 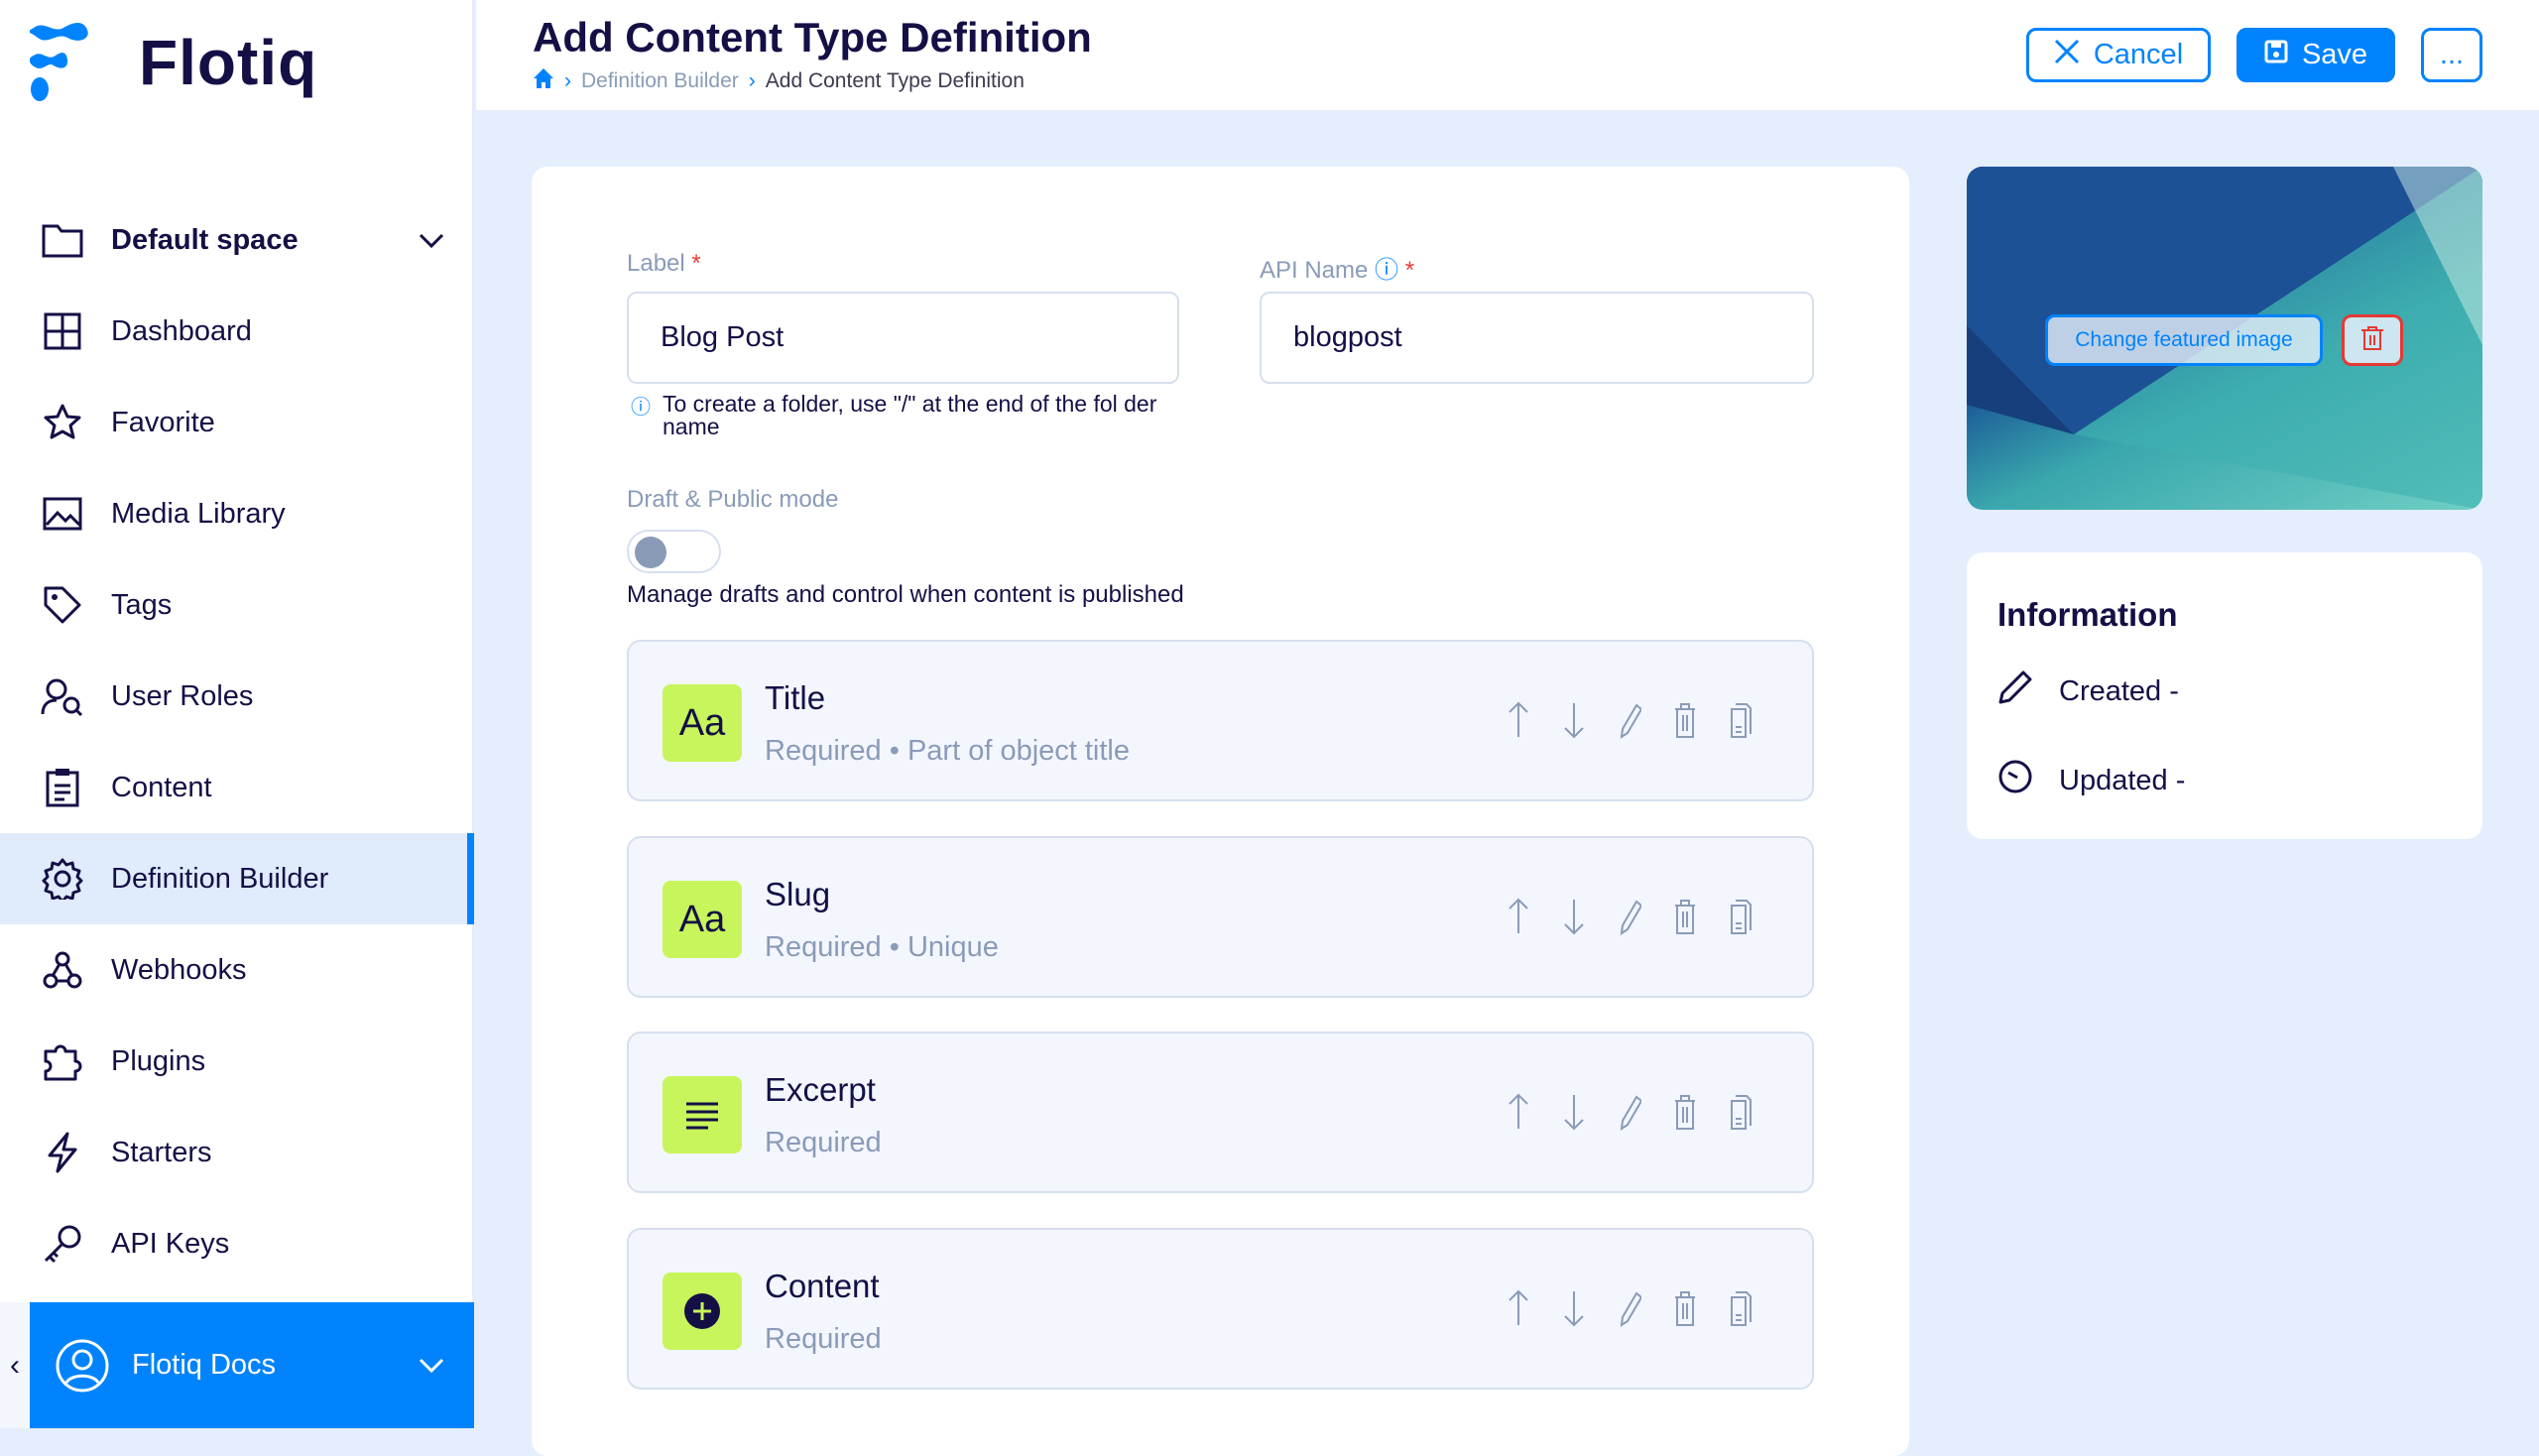 What do you see at coordinates (63, 787) in the screenshot?
I see `clipboard-icon` at bounding box center [63, 787].